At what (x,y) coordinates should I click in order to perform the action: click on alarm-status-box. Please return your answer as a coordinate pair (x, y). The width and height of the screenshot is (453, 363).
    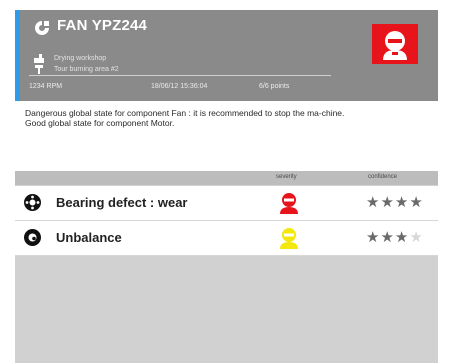
    Looking at the image, I should click on (395, 44).